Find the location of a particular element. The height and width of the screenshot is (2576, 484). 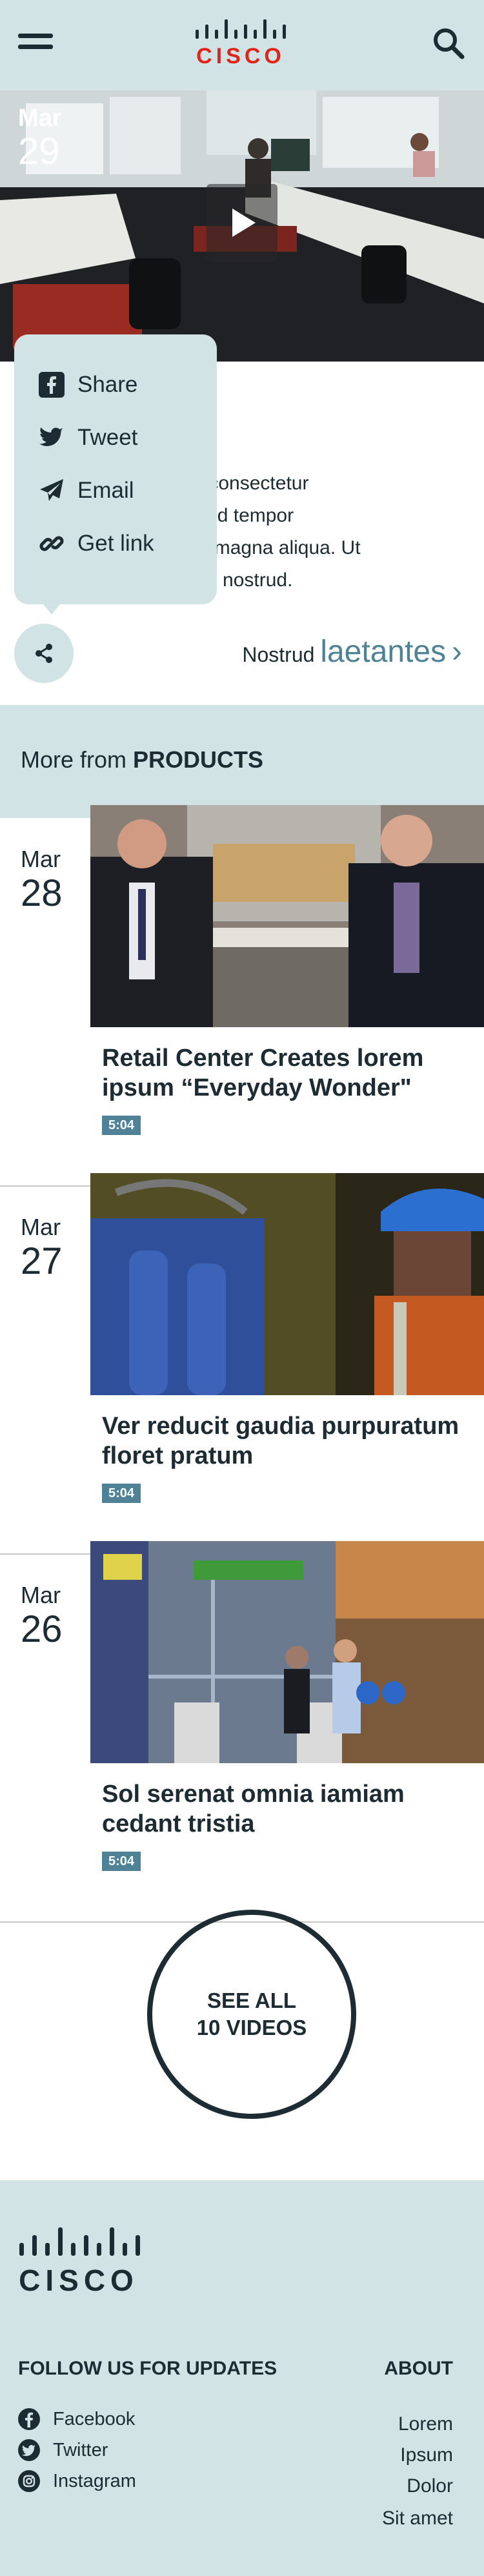

instagram-icon is located at coordinates (29, 2481).